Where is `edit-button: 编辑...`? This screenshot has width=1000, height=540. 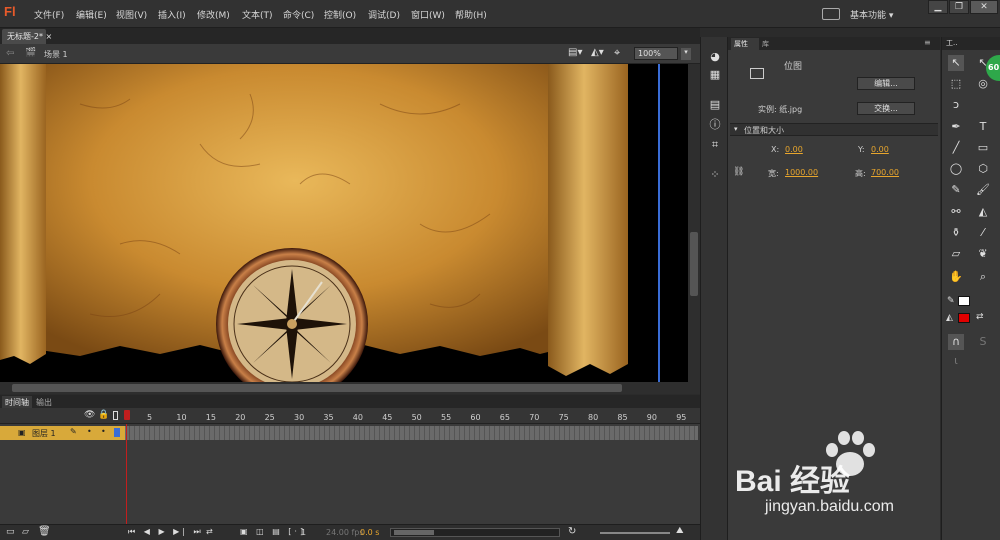
edit-button: 编辑... is located at coordinates (886, 83).